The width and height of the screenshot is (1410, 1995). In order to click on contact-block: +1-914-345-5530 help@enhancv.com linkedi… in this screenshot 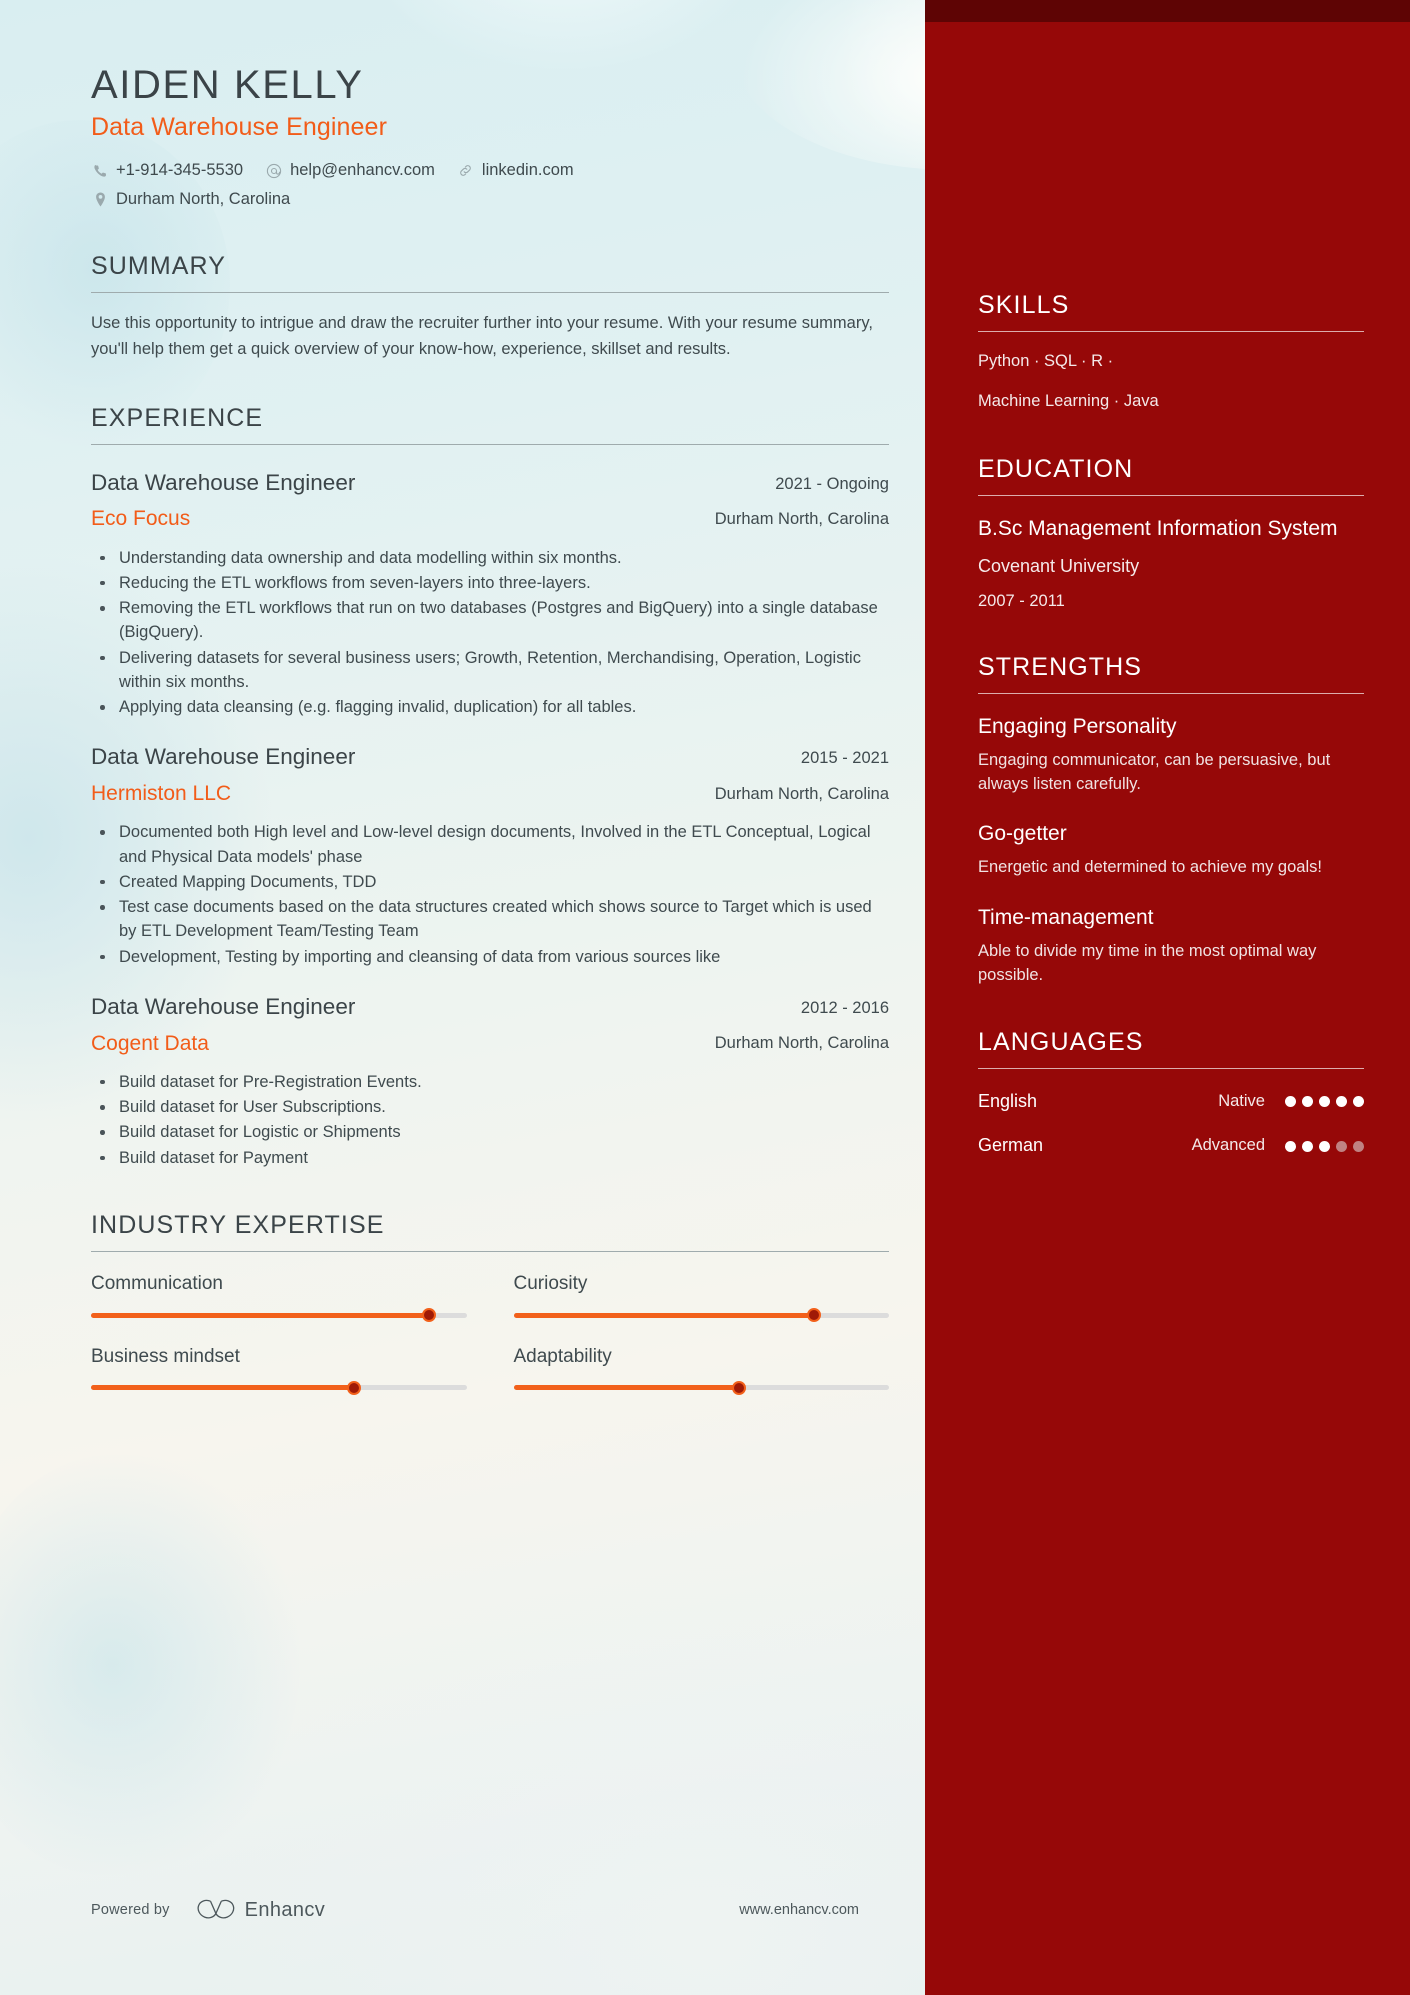, I will do `click(490, 185)`.